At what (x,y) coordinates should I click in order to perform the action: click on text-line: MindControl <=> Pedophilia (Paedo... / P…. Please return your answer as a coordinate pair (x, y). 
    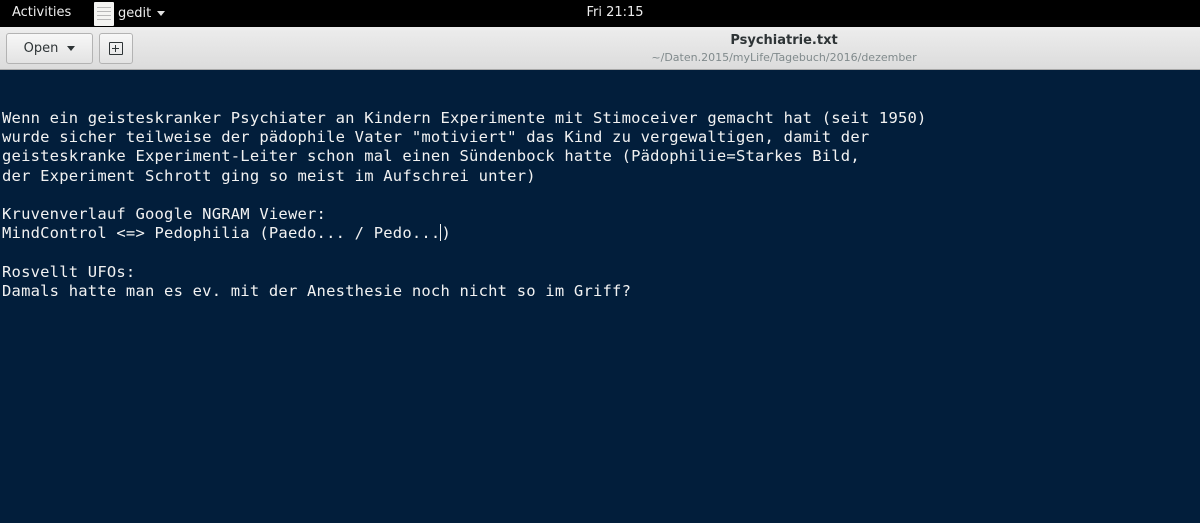
    Looking at the image, I should click on (601, 233).